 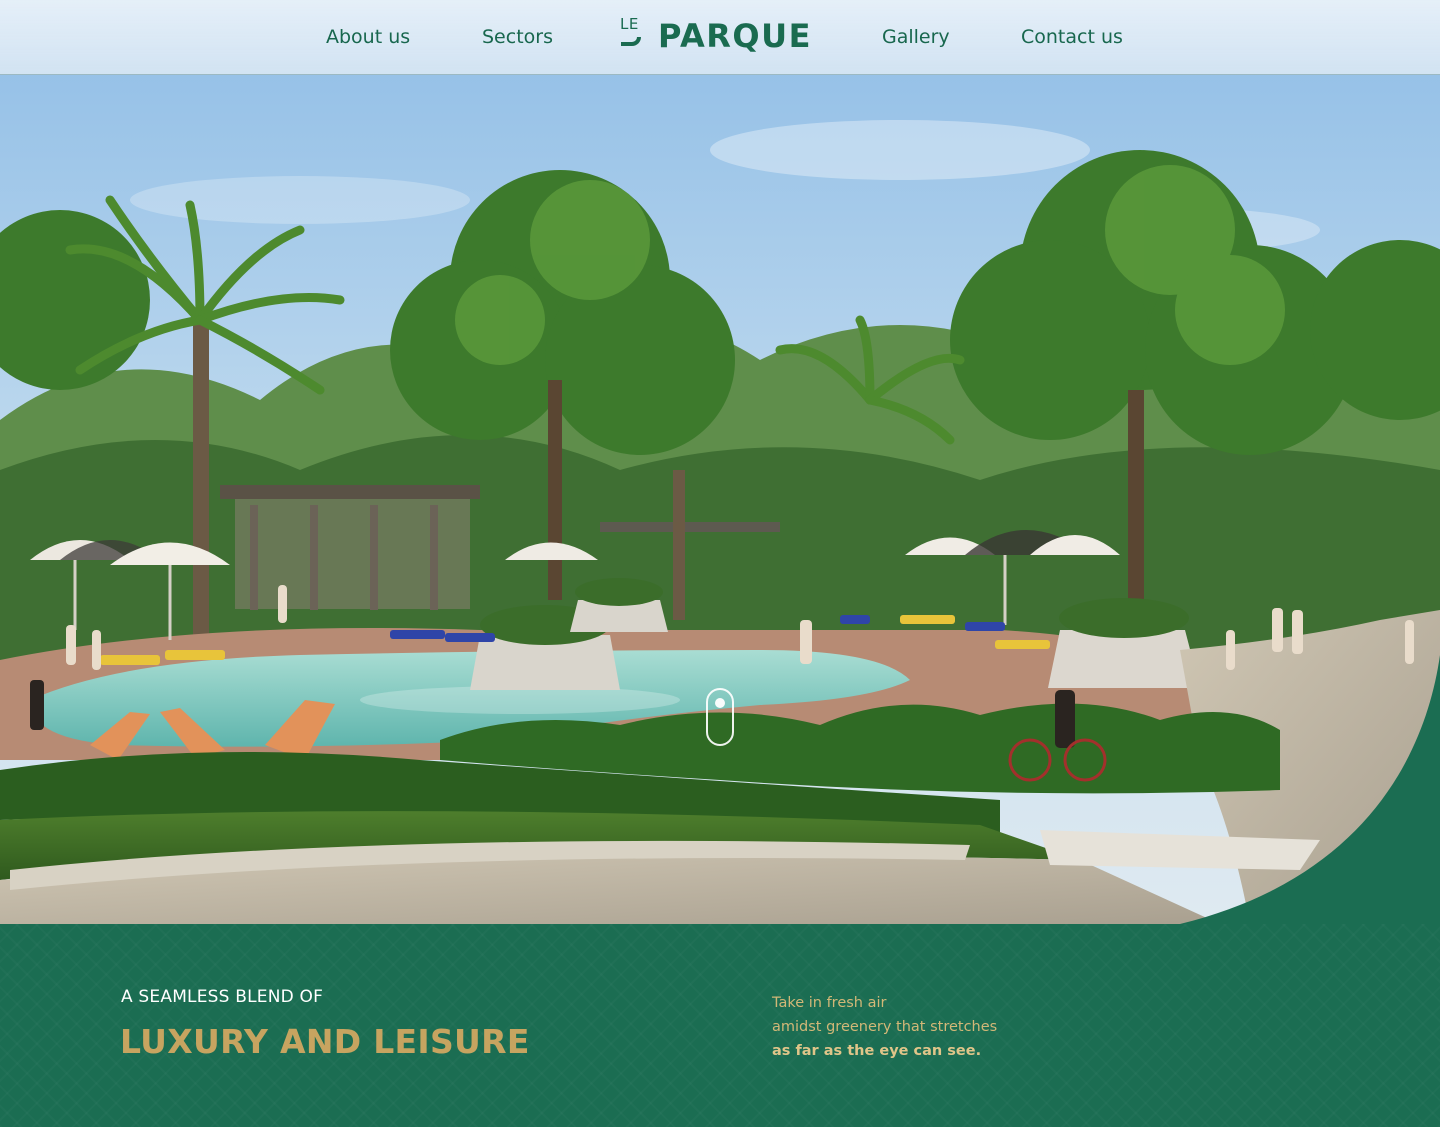 What do you see at coordinates (222, 997) in the screenshot?
I see `intro-eyebrow: A SEAMLESS BLEND OF` at bounding box center [222, 997].